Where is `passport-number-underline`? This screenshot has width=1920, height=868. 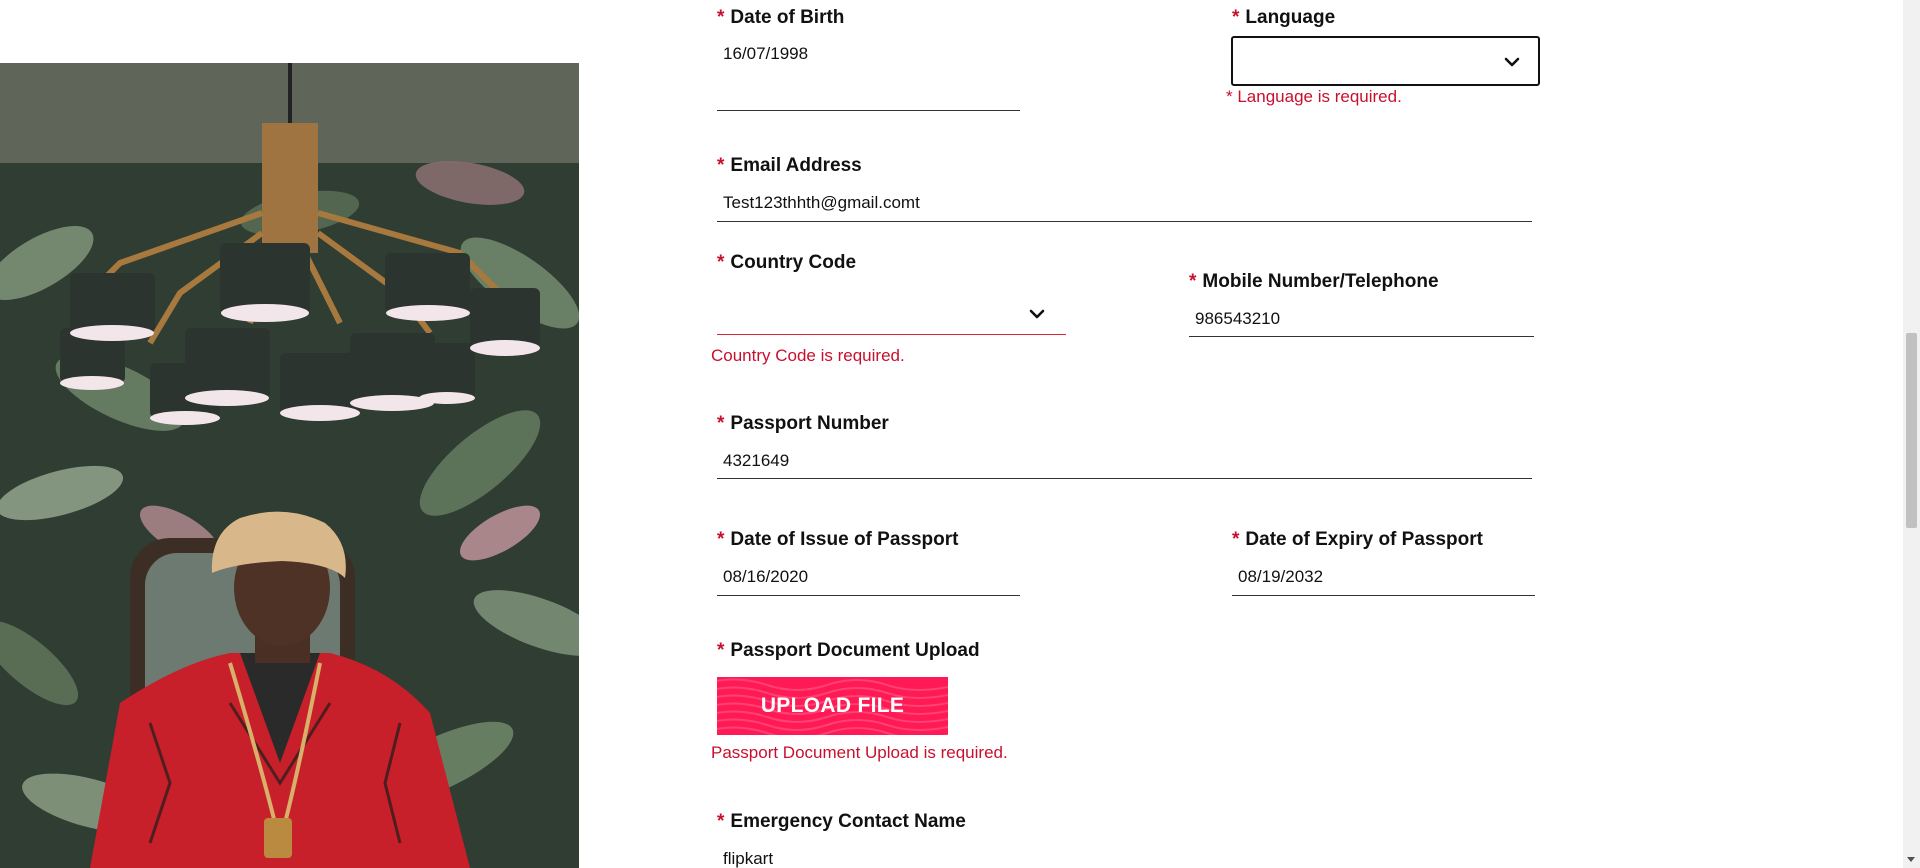 passport-number-underline is located at coordinates (1124, 478).